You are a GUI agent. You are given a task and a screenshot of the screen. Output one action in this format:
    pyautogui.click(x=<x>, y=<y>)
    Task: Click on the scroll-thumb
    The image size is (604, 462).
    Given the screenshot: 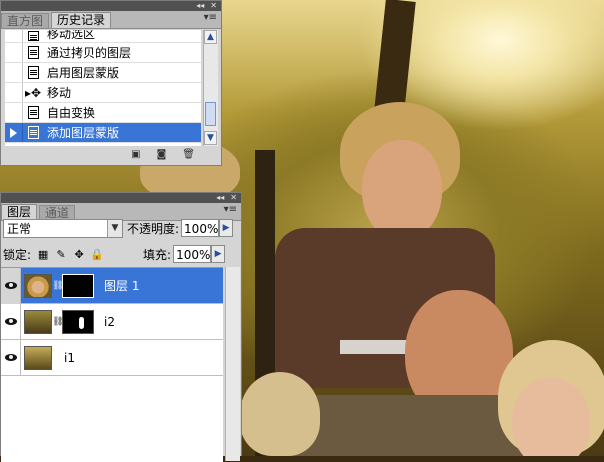 What is the action you would take?
    pyautogui.click(x=210, y=114)
    